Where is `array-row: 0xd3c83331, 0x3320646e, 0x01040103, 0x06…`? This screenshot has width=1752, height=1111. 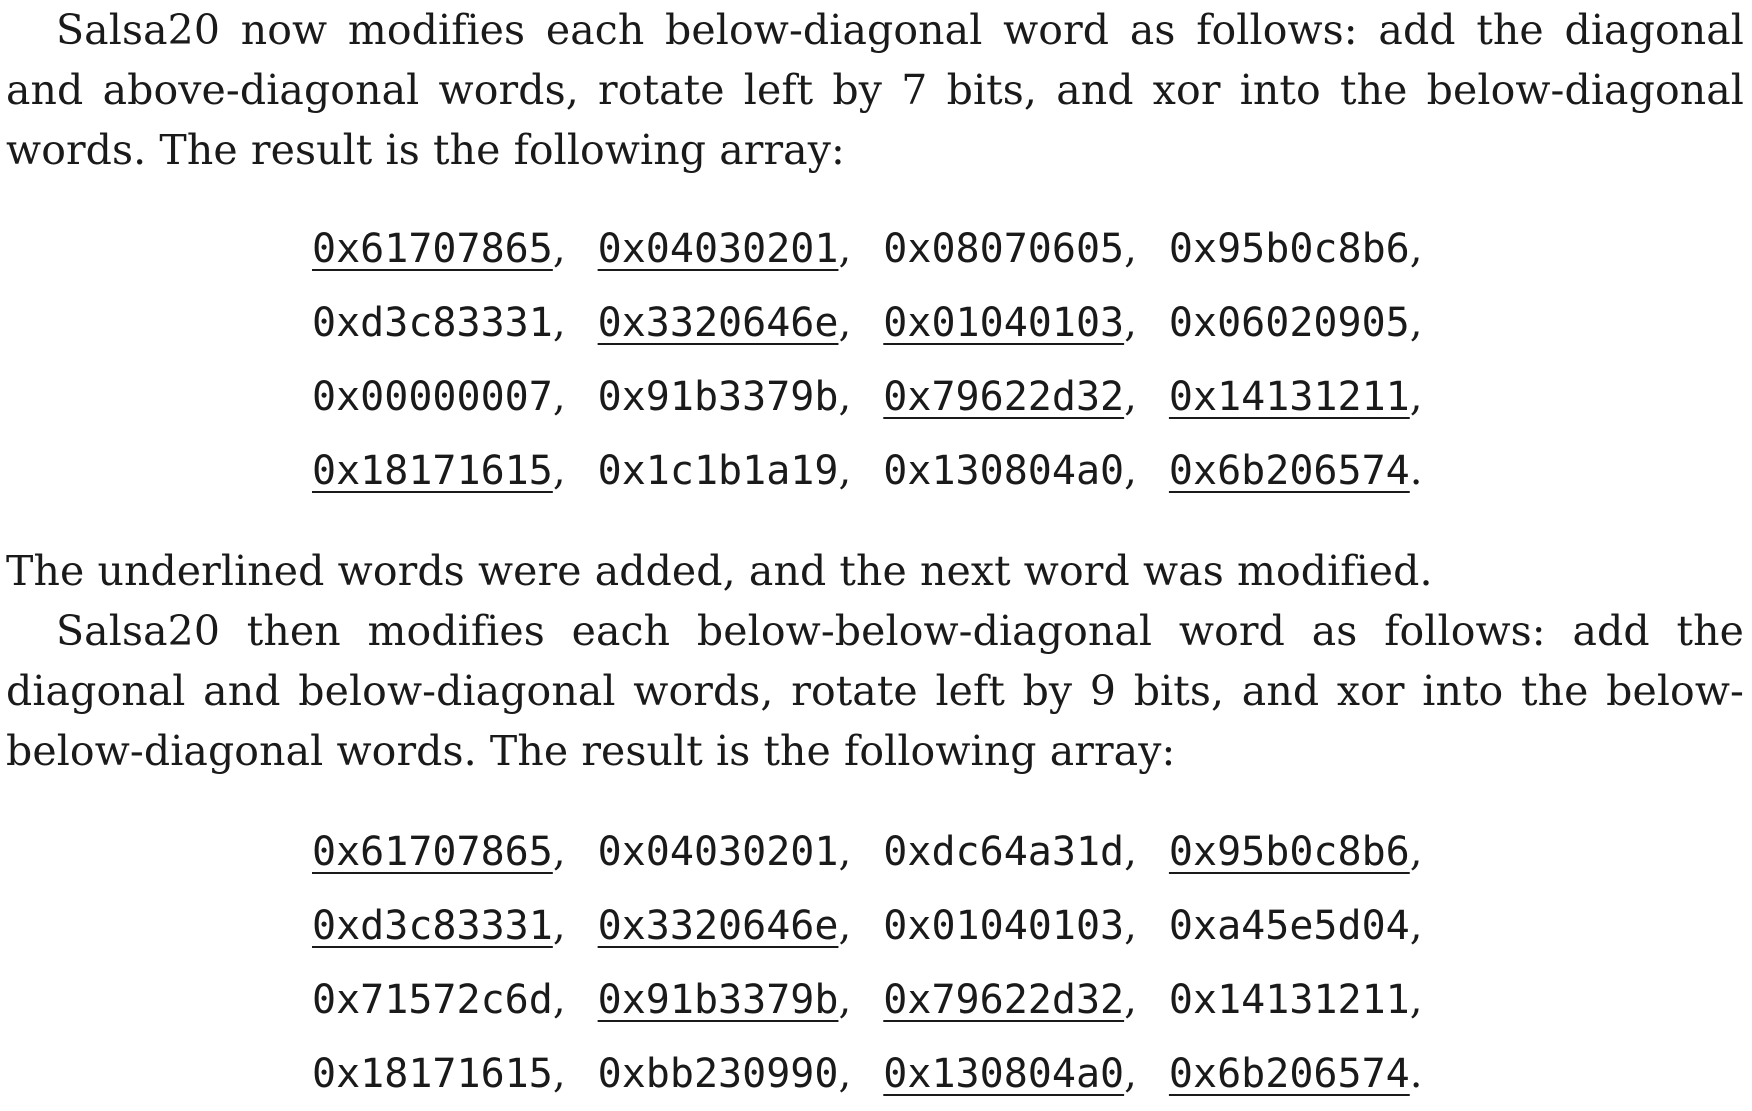 array-row: 0xd3c83331, 0x3320646e, 0x01040103, 0x06… is located at coordinates (887, 323).